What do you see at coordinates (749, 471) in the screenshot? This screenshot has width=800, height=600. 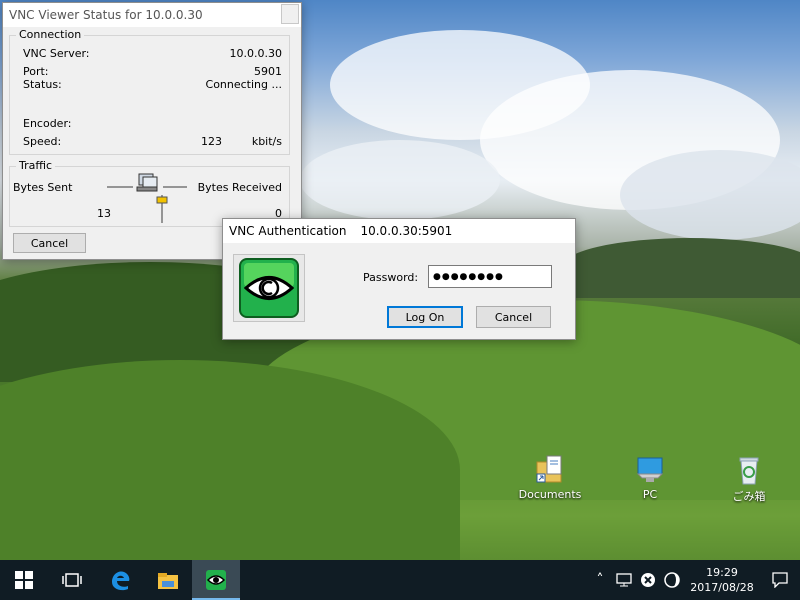 I see `recycle-bin-icon` at bounding box center [749, 471].